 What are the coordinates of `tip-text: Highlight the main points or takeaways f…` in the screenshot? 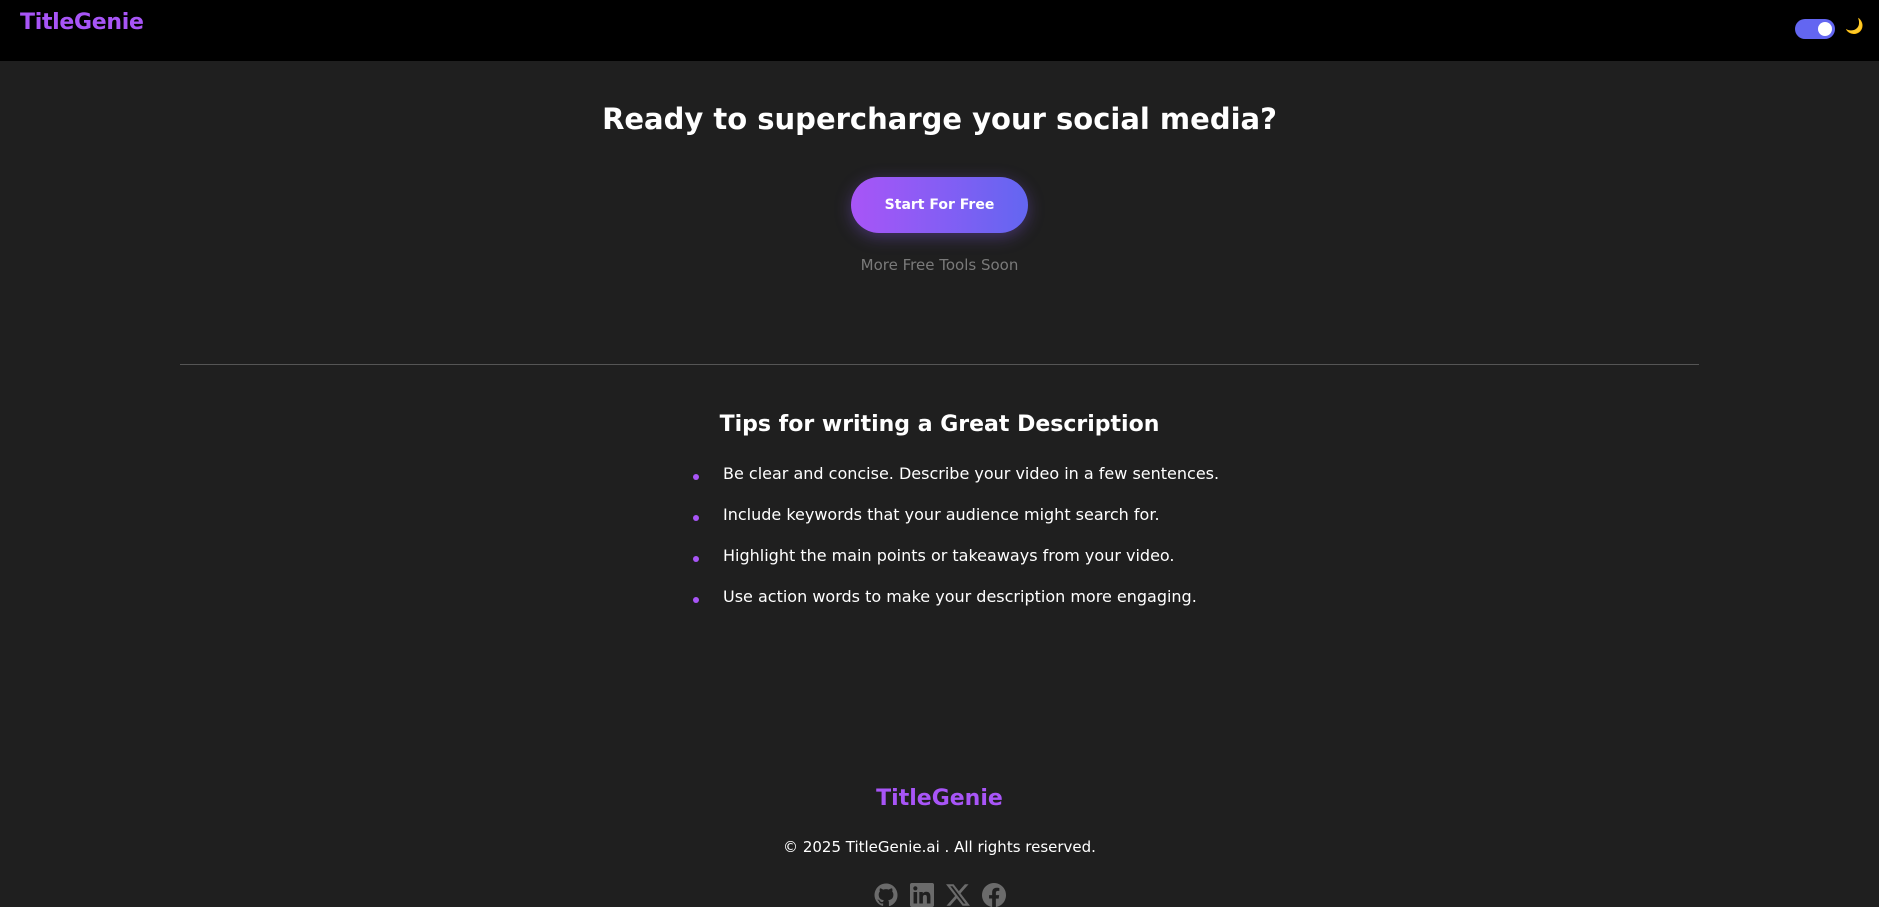 It's located at (949, 555).